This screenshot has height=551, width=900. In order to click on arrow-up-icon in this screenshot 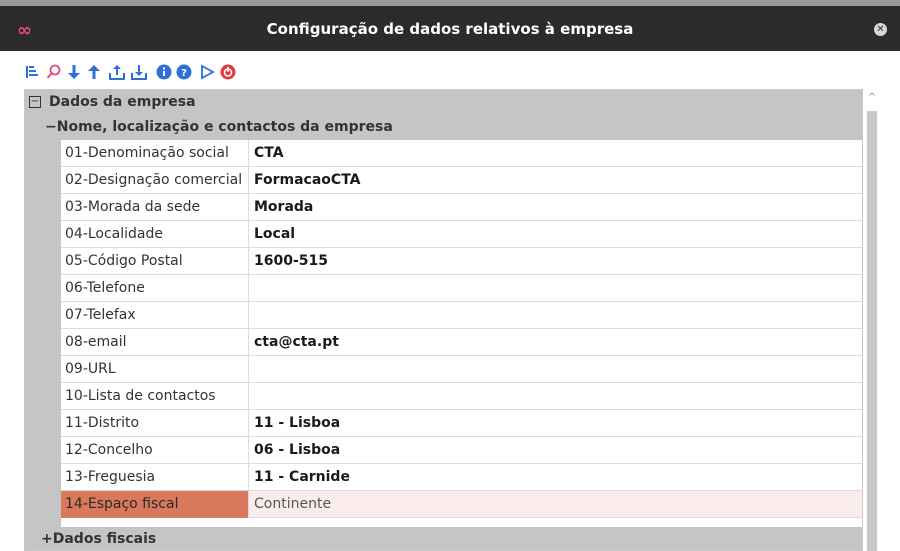, I will do `click(94, 72)`.